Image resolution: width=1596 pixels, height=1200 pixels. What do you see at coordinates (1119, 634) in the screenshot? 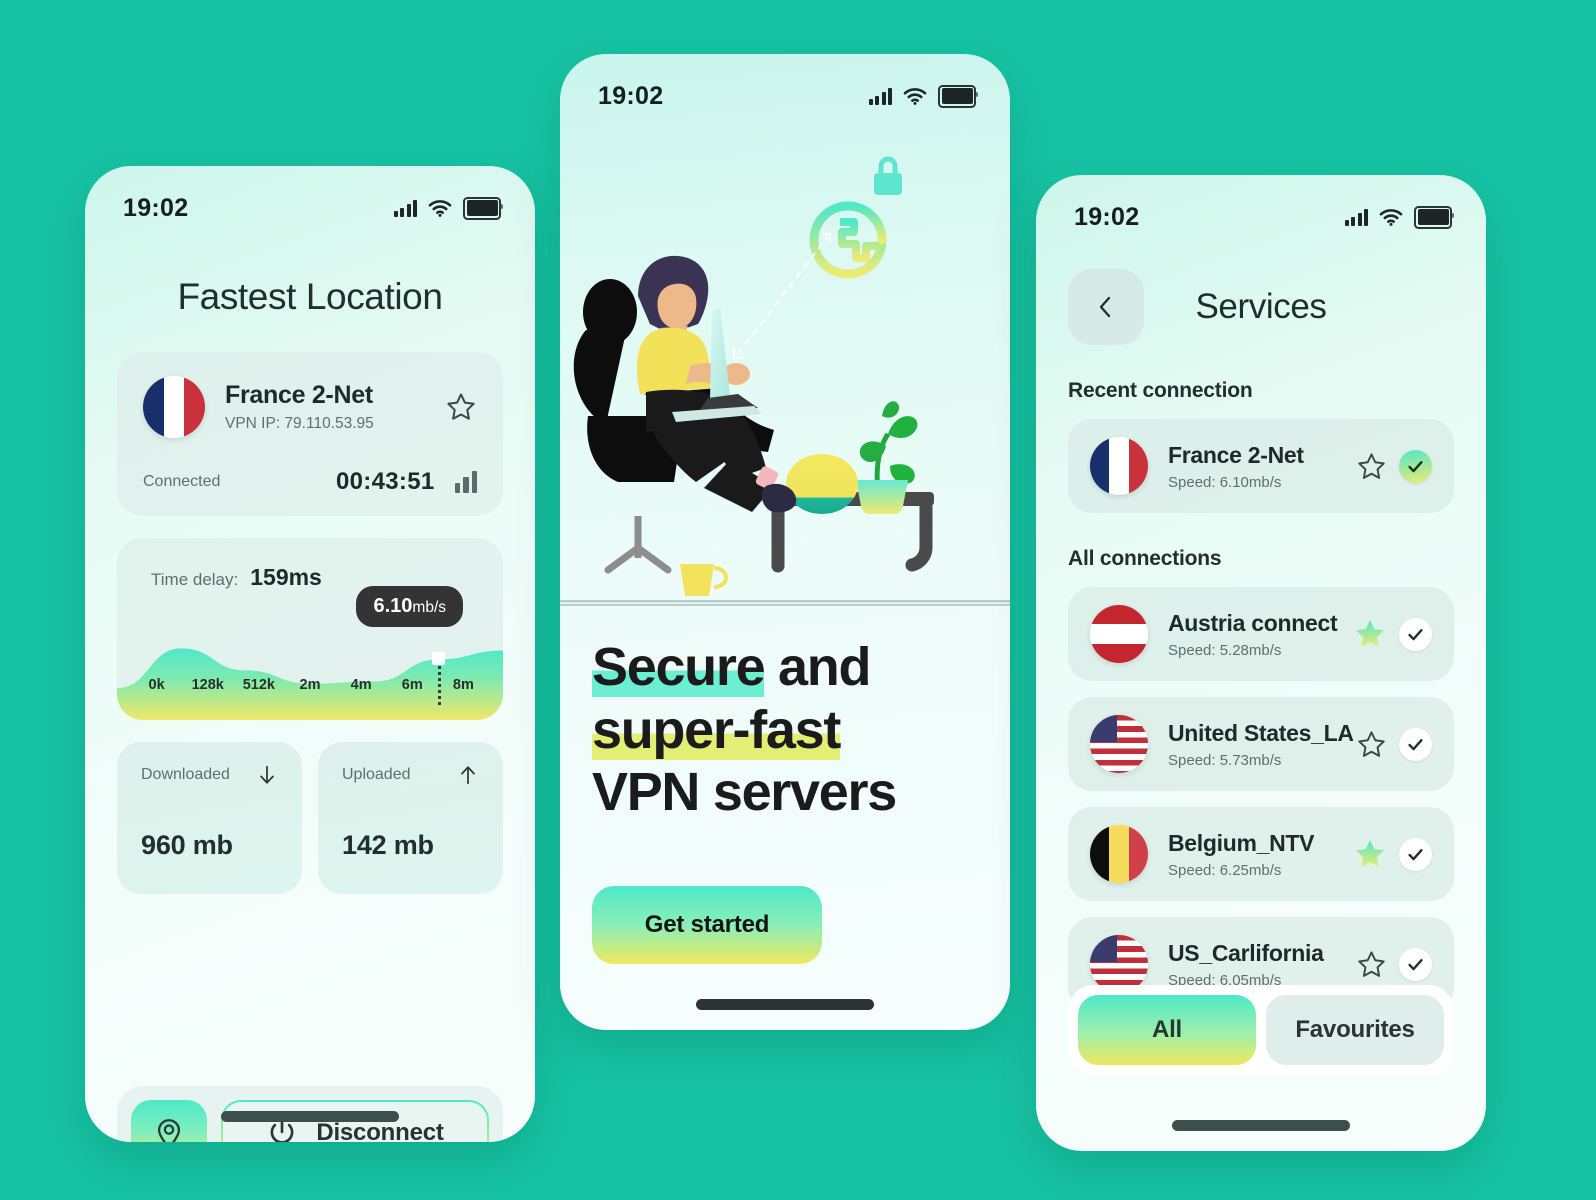
I see `flag-austria-icon` at bounding box center [1119, 634].